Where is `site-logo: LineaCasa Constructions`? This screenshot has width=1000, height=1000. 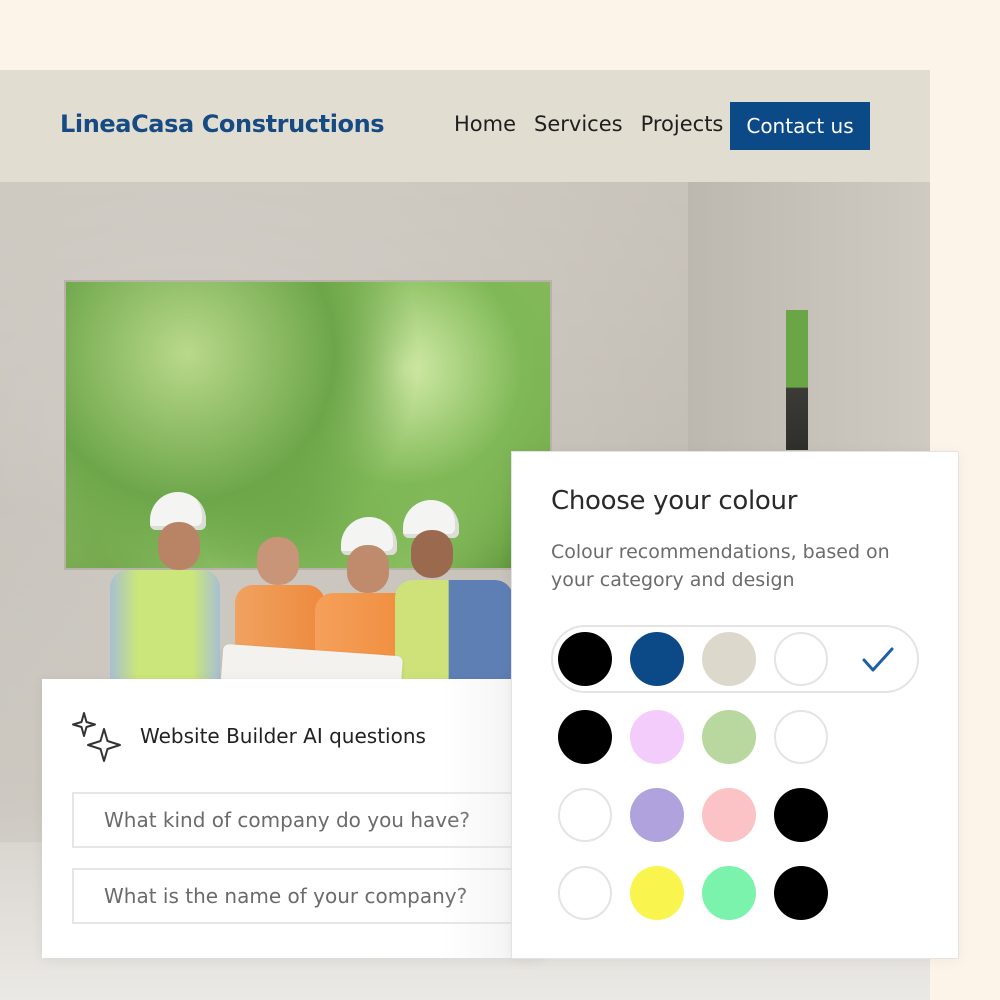 site-logo: LineaCasa Constructions is located at coordinates (222, 124).